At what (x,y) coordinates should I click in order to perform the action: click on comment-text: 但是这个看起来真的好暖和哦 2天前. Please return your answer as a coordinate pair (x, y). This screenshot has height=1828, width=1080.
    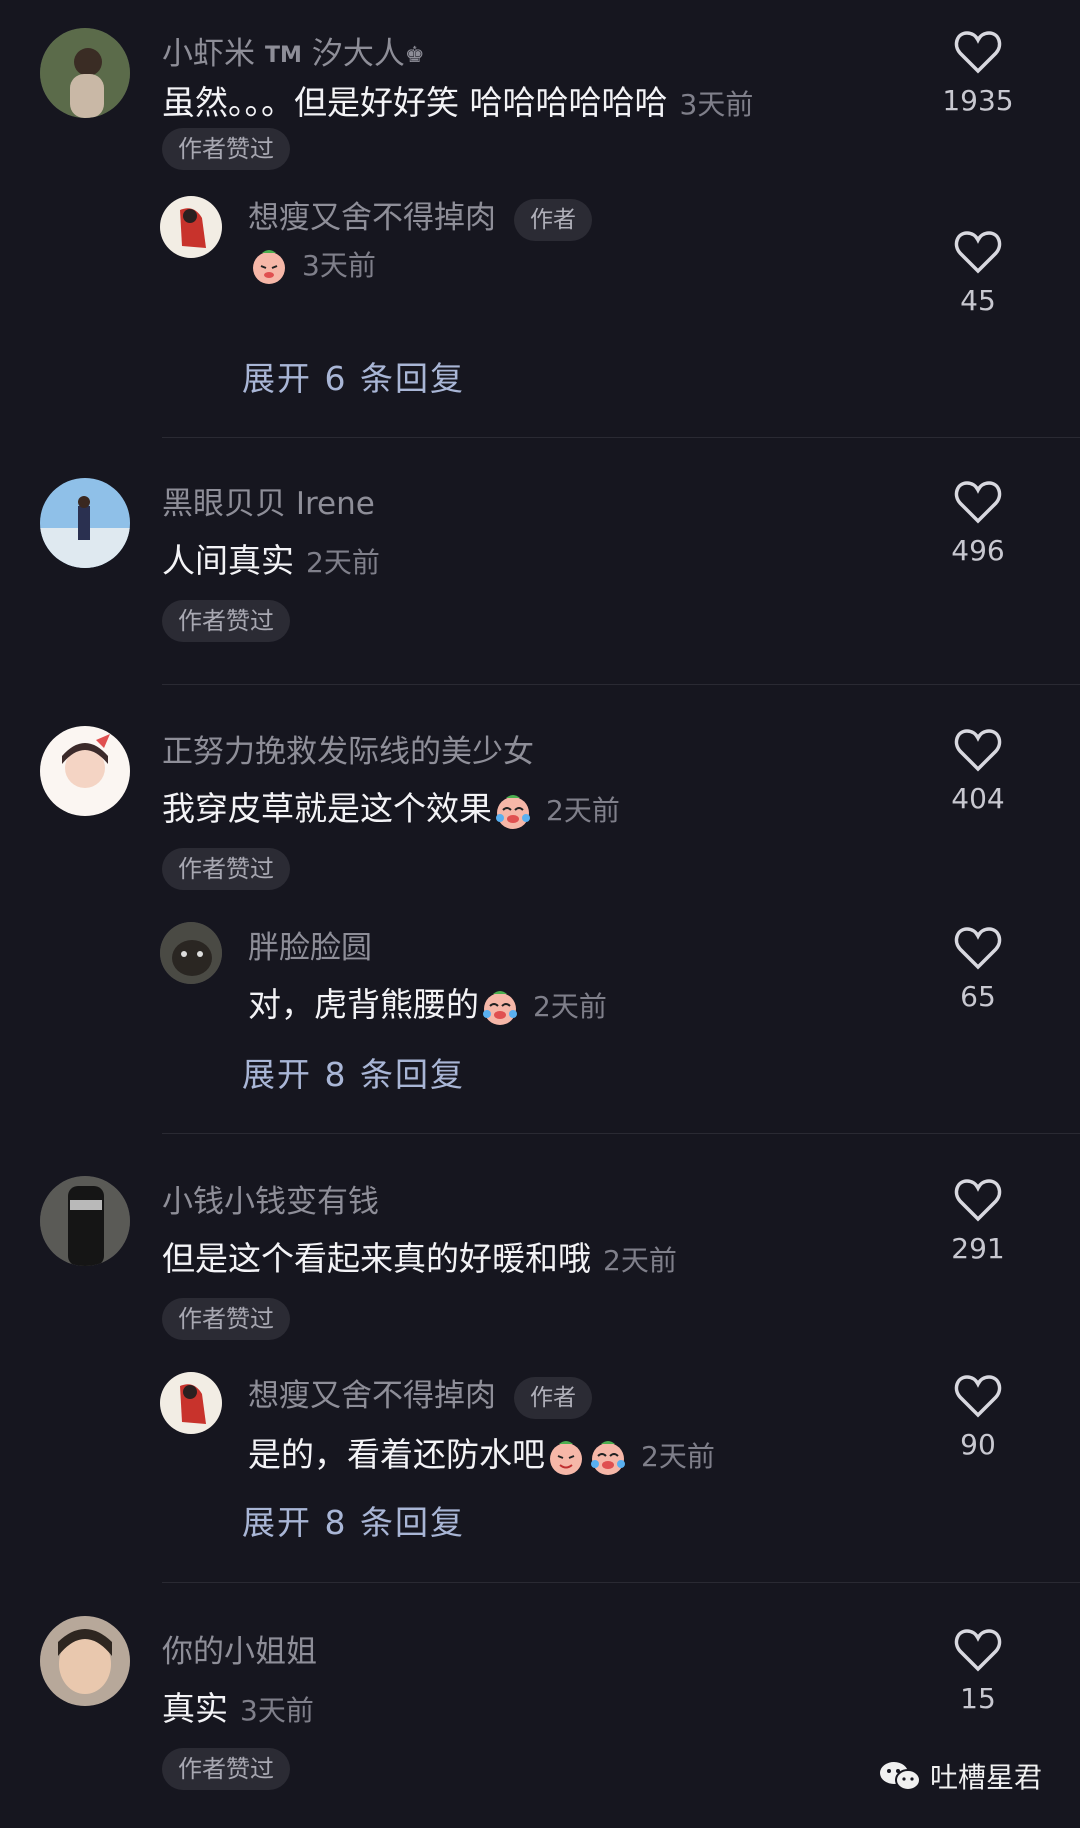
    Looking at the image, I should click on (419, 1256).